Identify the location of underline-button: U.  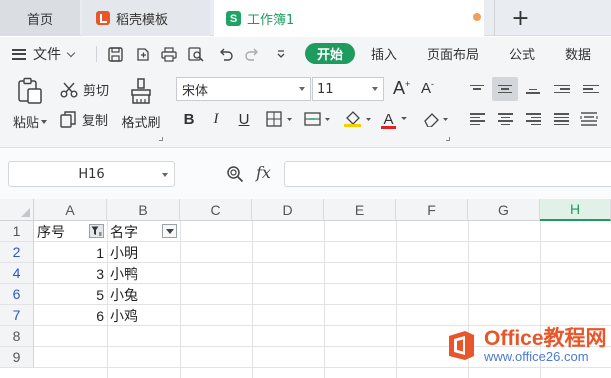
(244, 119).